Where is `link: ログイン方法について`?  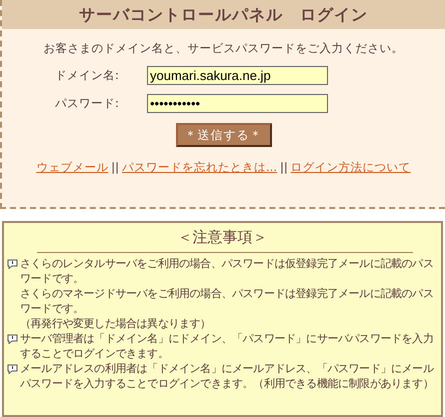 link: ログイン方法について is located at coordinates (350, 167).